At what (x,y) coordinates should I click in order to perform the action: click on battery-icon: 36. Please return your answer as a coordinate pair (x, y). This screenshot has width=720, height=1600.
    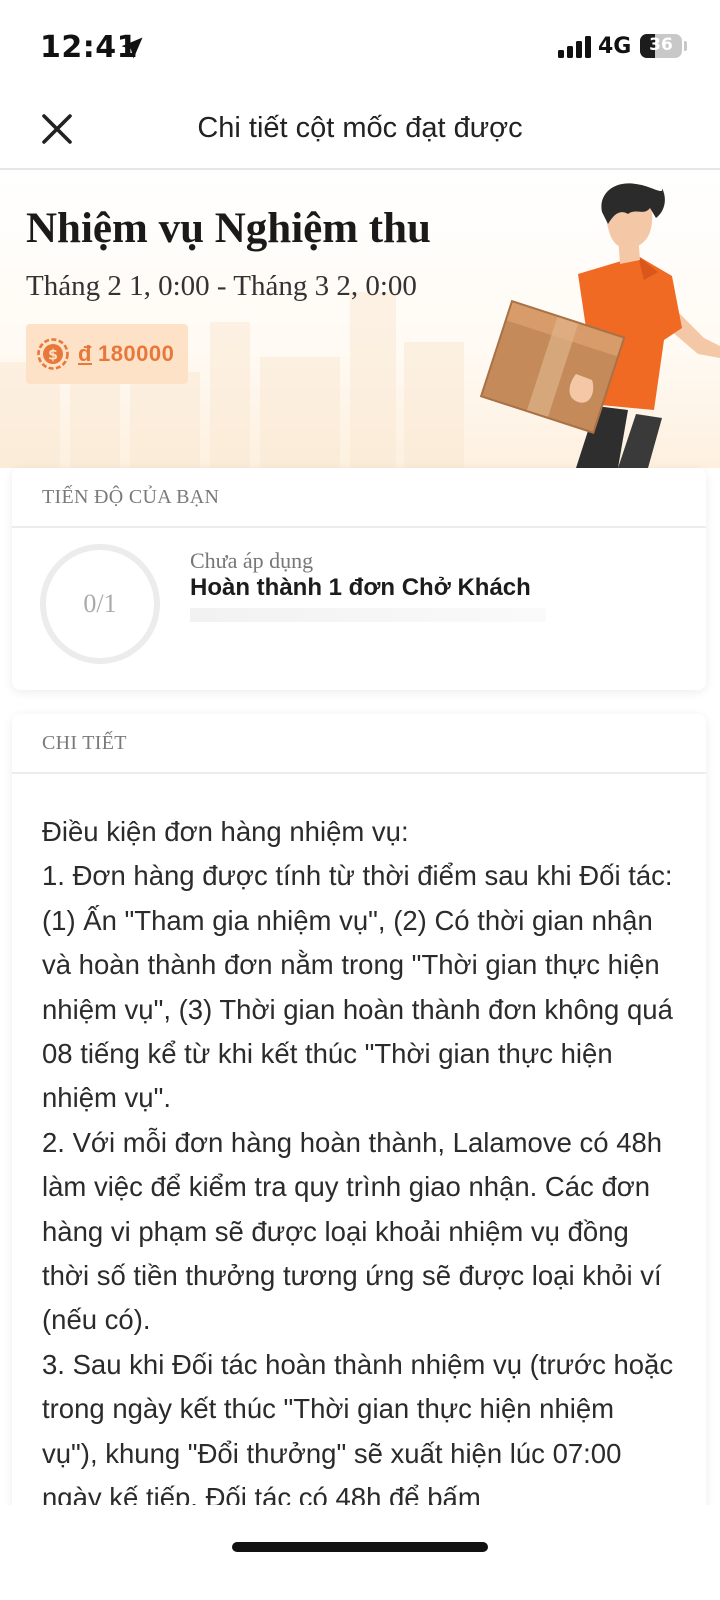
    Looking at the image, I should click on (661, 46).